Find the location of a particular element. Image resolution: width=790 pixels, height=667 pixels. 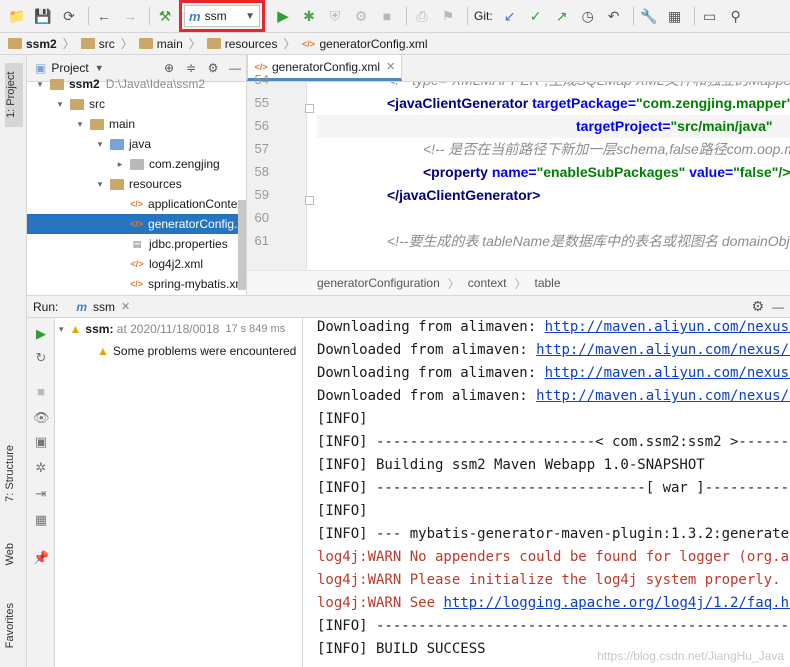

debug-icon: ✱ is located at coordinates (309, 16).